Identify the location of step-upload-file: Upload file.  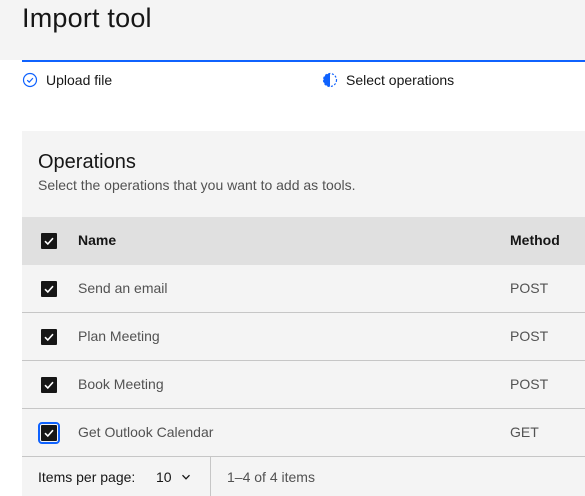
(67, 80).